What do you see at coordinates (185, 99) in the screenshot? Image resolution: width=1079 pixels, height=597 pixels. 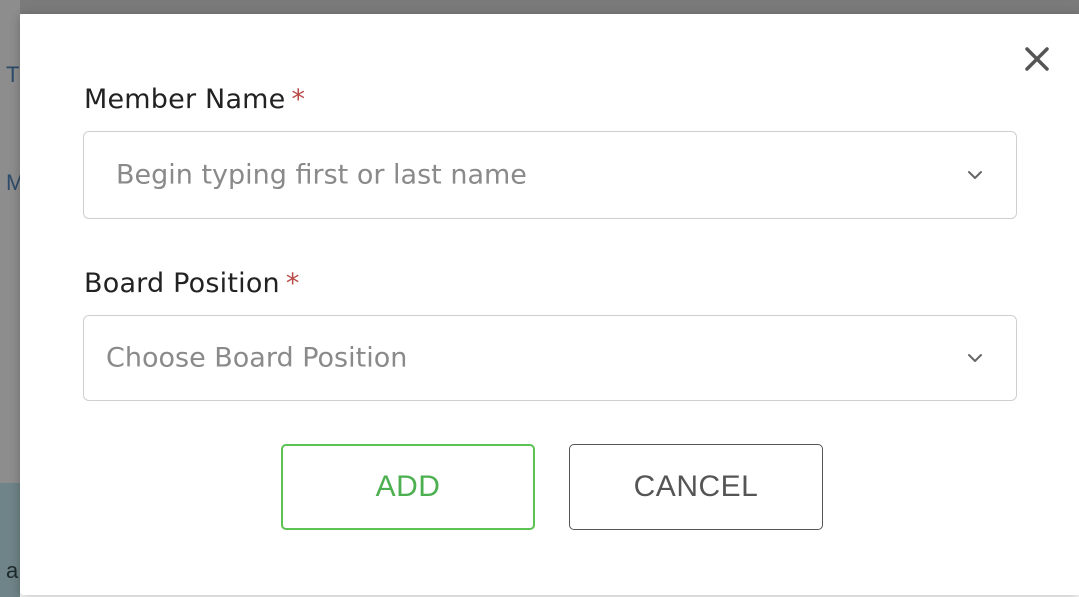 I see `member-name-label-text: Member Name` at bounding box center [185, 99].